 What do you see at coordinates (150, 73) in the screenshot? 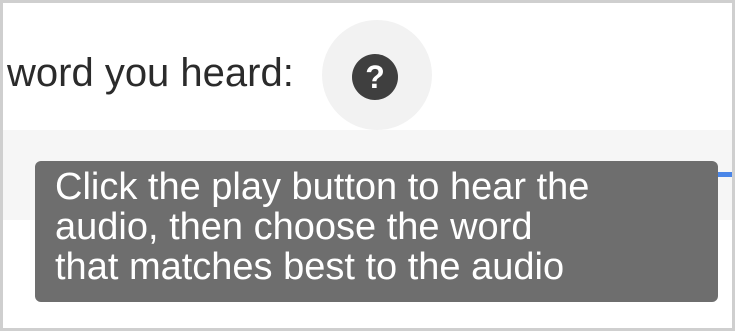
I see `question-prompt: word you heard:` at bounding box center [150, 73].